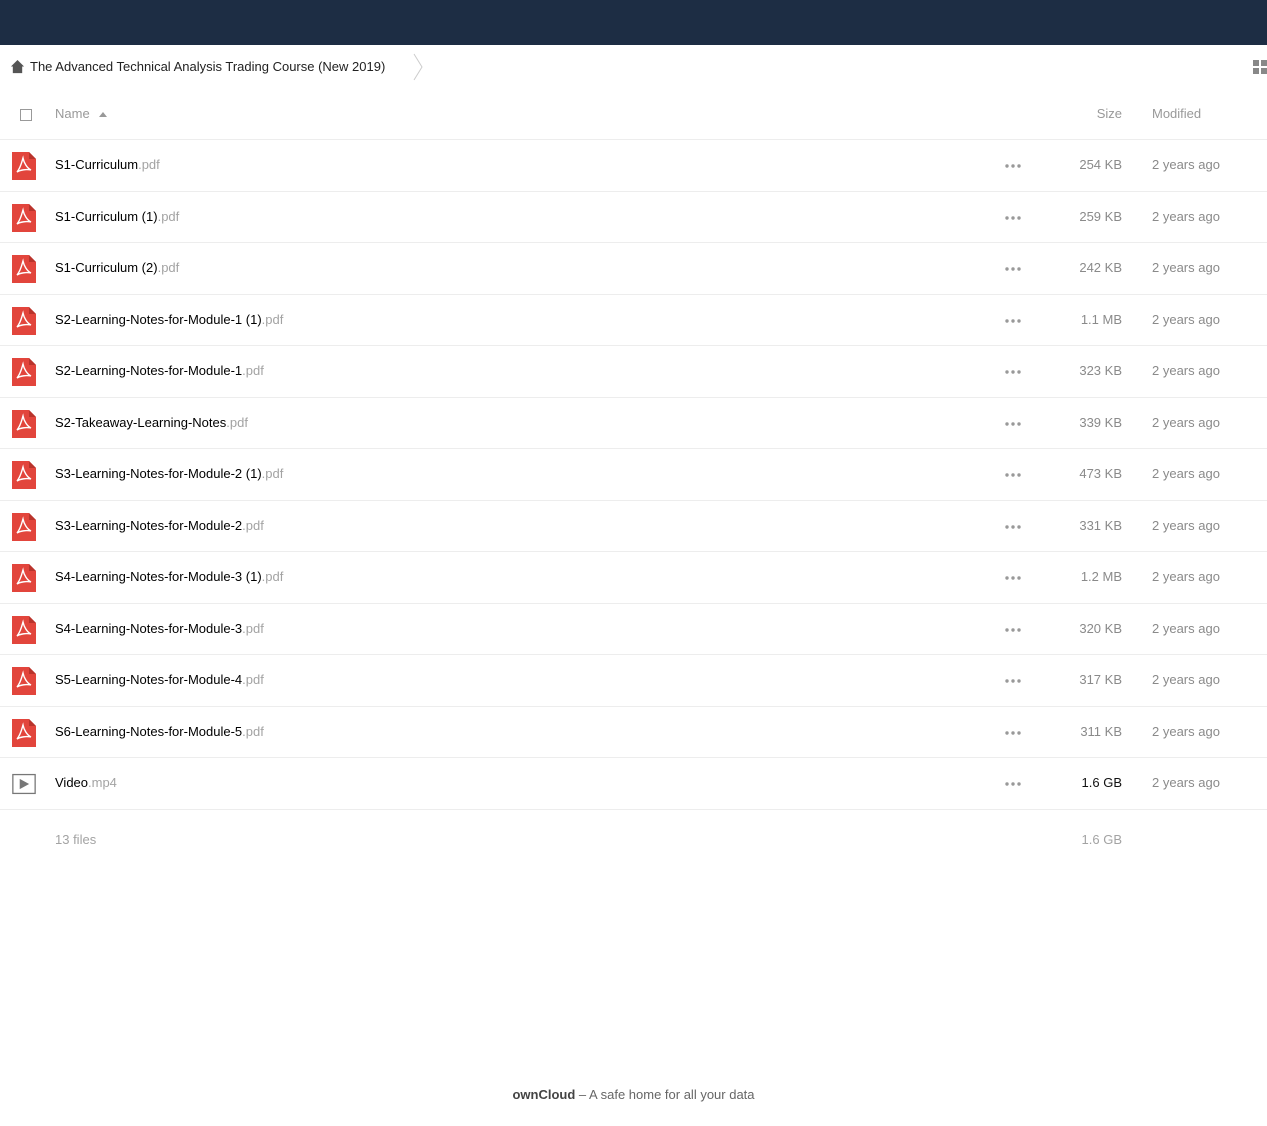 This screenshot has width=1267, height=1126. What do you see at coordinates (76, 839) in the screenshot?
I see `summary-file-count: 13 files` at bounding box center [76, 839].